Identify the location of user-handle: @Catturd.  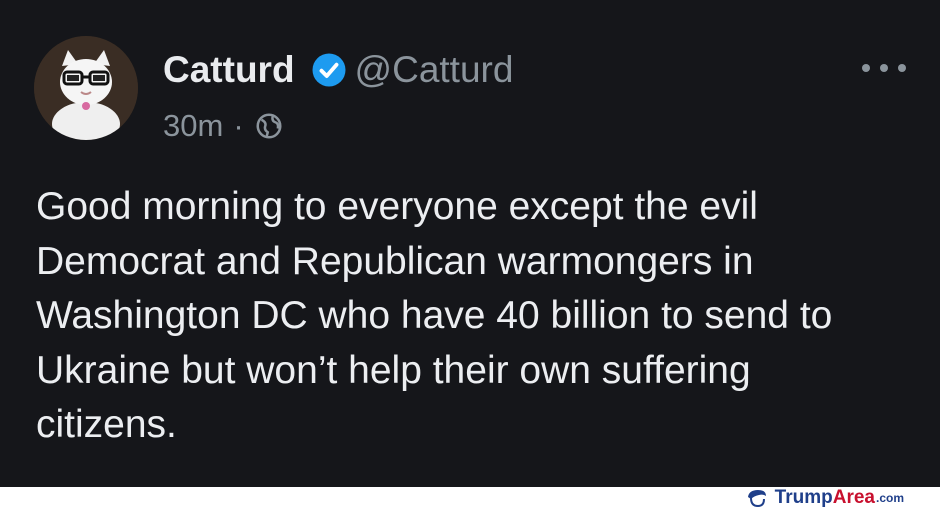
(434, 70).